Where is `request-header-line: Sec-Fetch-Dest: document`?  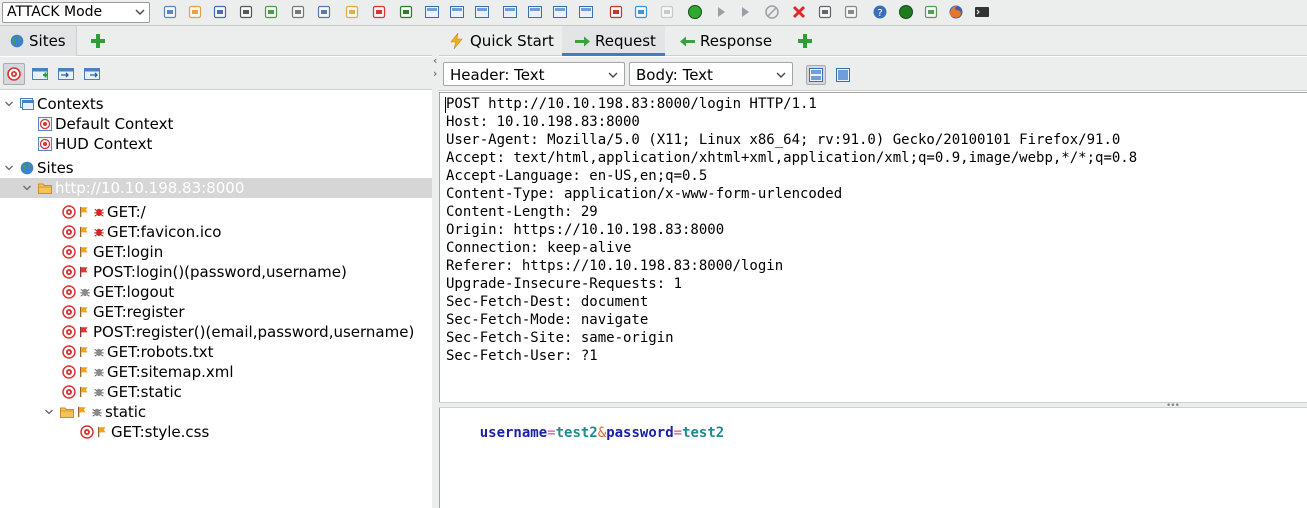 request-header-line: Sec-Fetch-Dest: document is located at coordinates (547, 302).